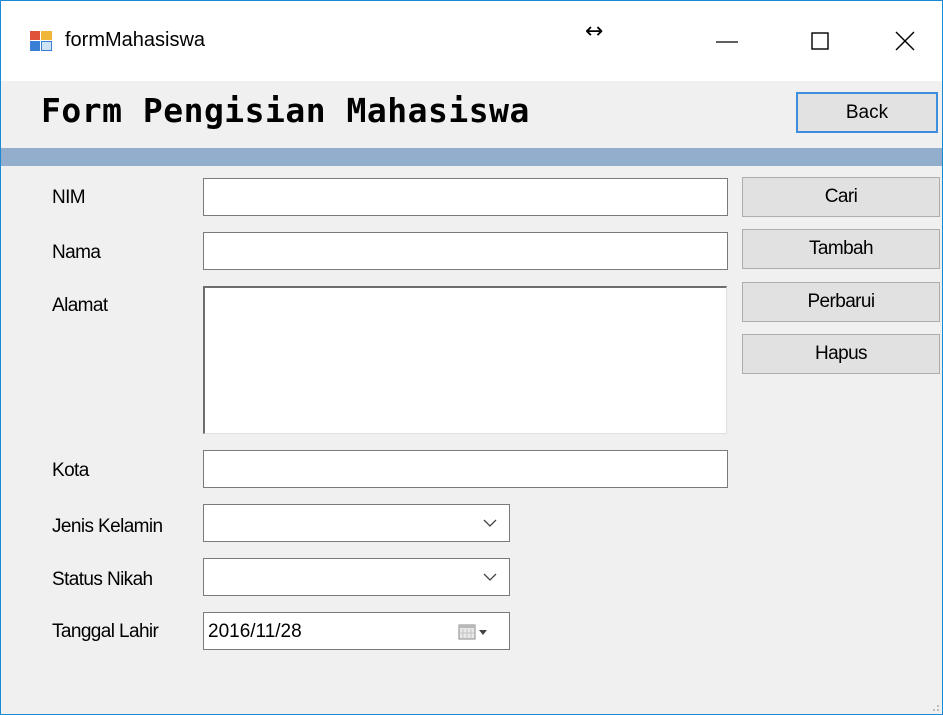 The height and width of the screenshot is (715, 943). Describe the element at coordinates (475, 632) in the screenshot. I see `calendar-dropdown-icon` at that location.